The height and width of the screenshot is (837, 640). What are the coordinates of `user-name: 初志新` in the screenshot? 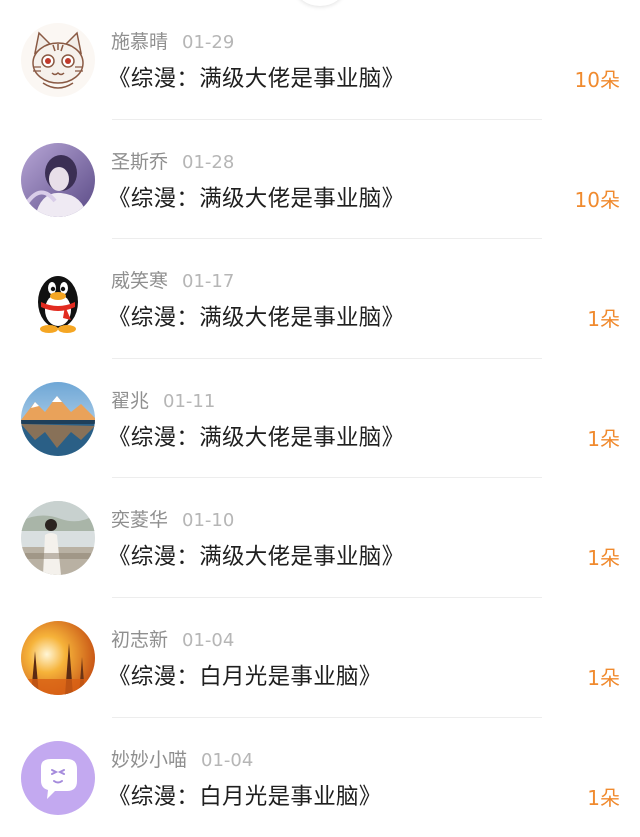 It's located at (139, 640).